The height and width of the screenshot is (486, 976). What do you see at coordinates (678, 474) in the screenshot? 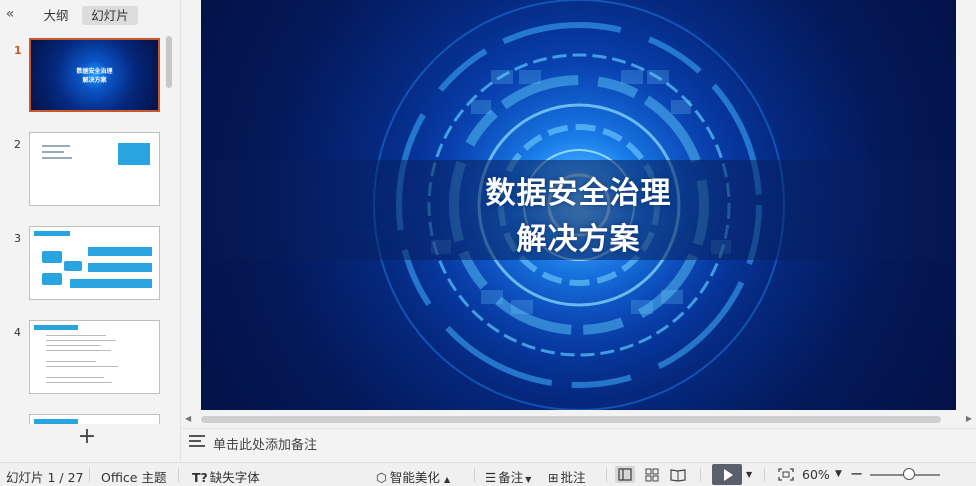
I see `reading-view-icon` at bounding box center [678, 474].